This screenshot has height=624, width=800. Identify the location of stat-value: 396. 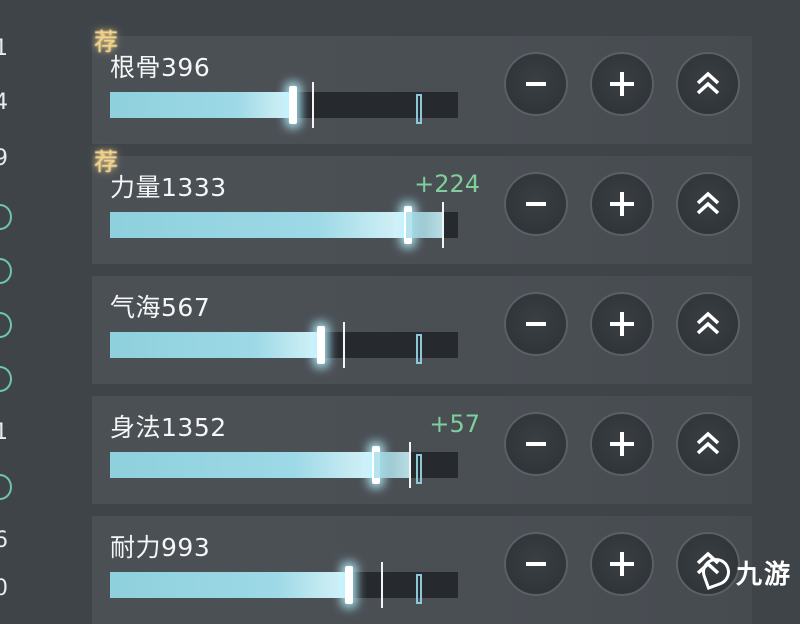
(186, 67).